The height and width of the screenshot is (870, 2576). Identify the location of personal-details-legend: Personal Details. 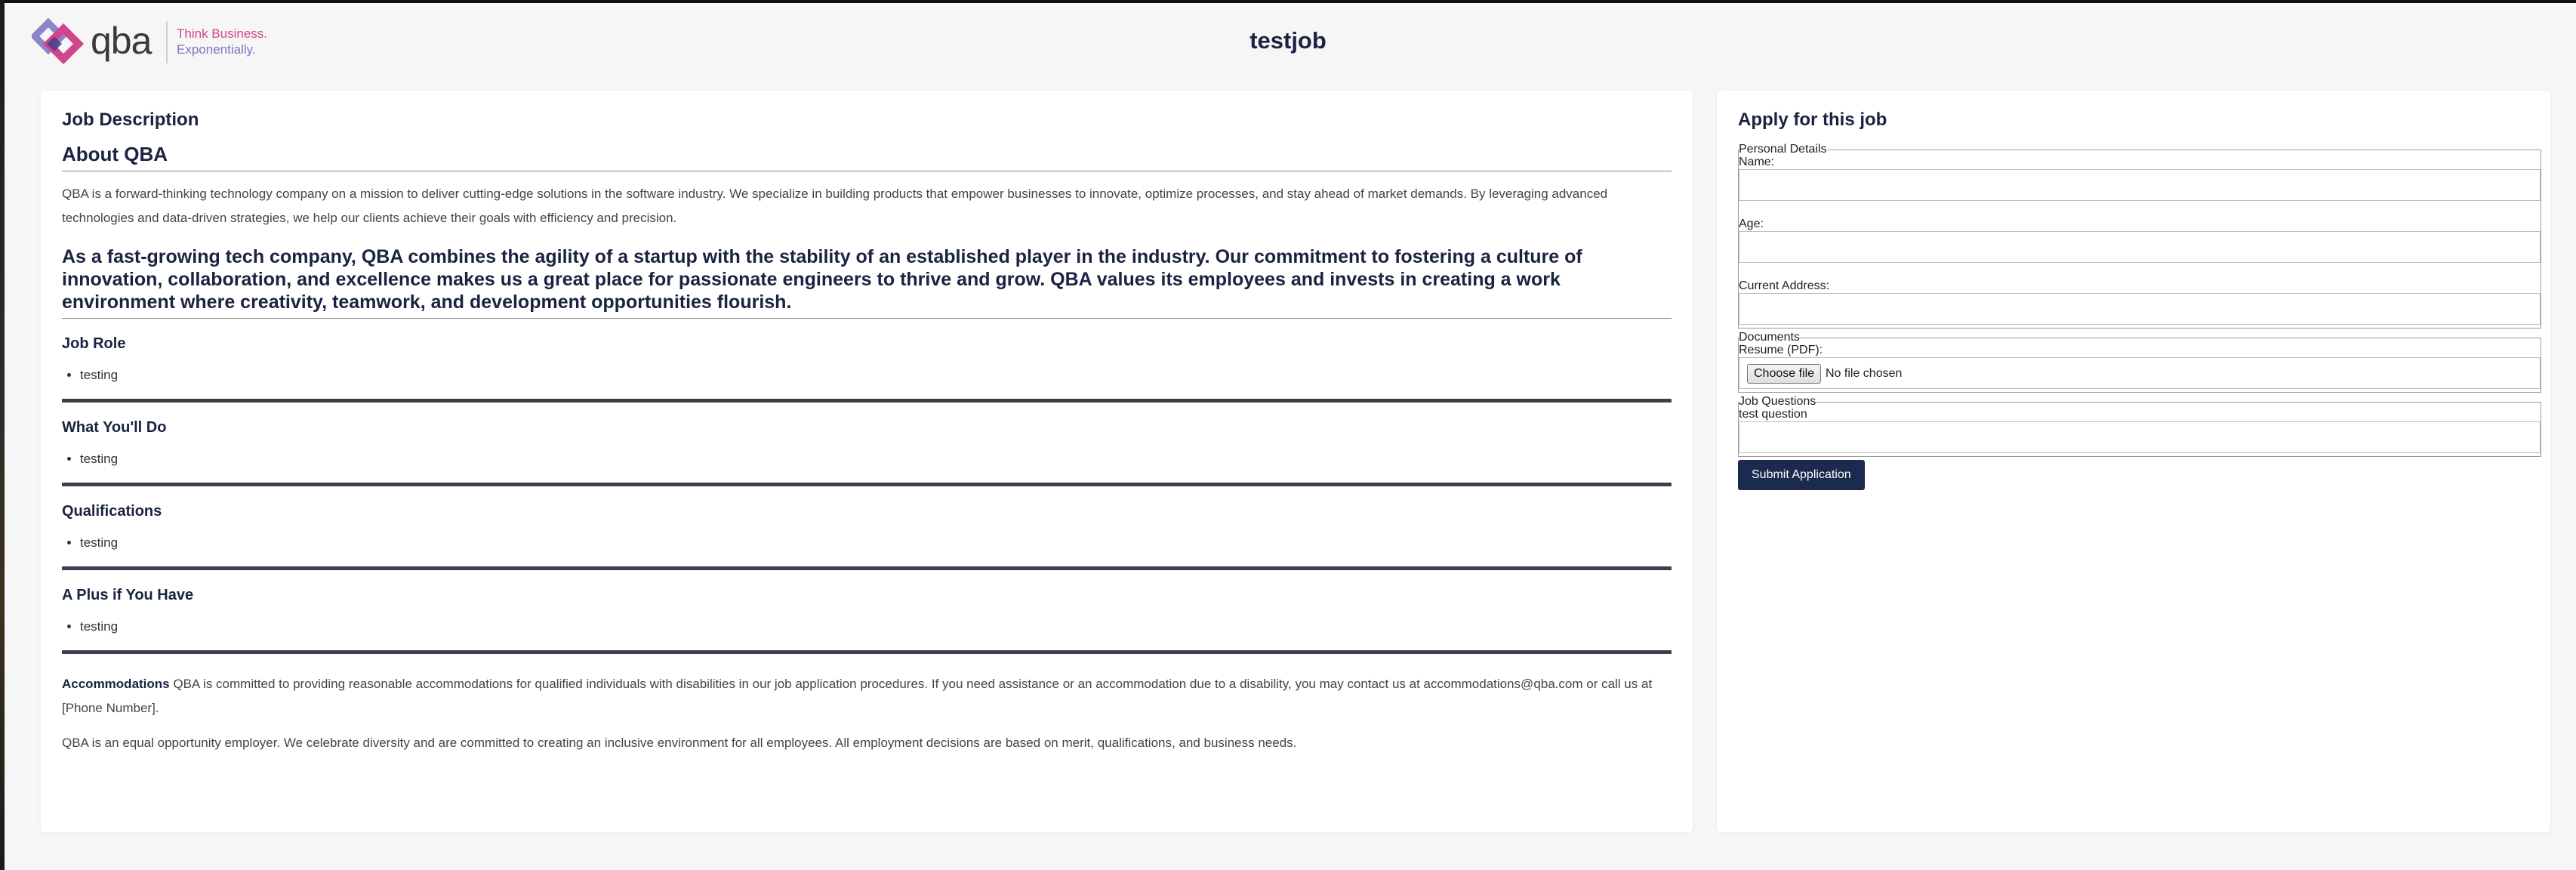
(1783, 149).